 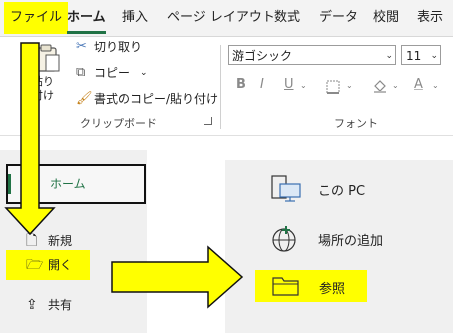 I want to click on add-place-label: 場所の追加, so click(x=351, y=241).